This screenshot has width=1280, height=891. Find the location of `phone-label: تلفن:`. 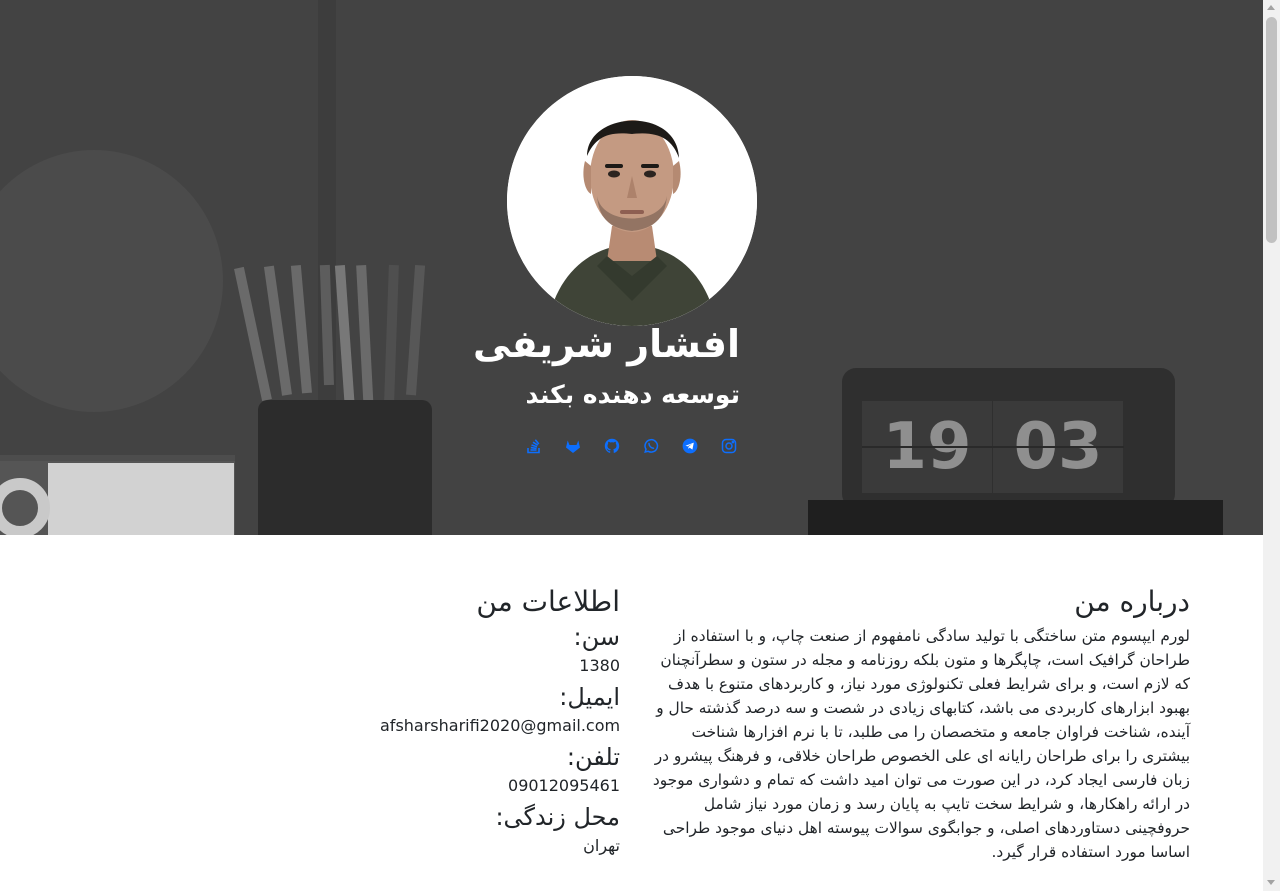

phone-label: تلفن: is located at coordinates (593, 757).